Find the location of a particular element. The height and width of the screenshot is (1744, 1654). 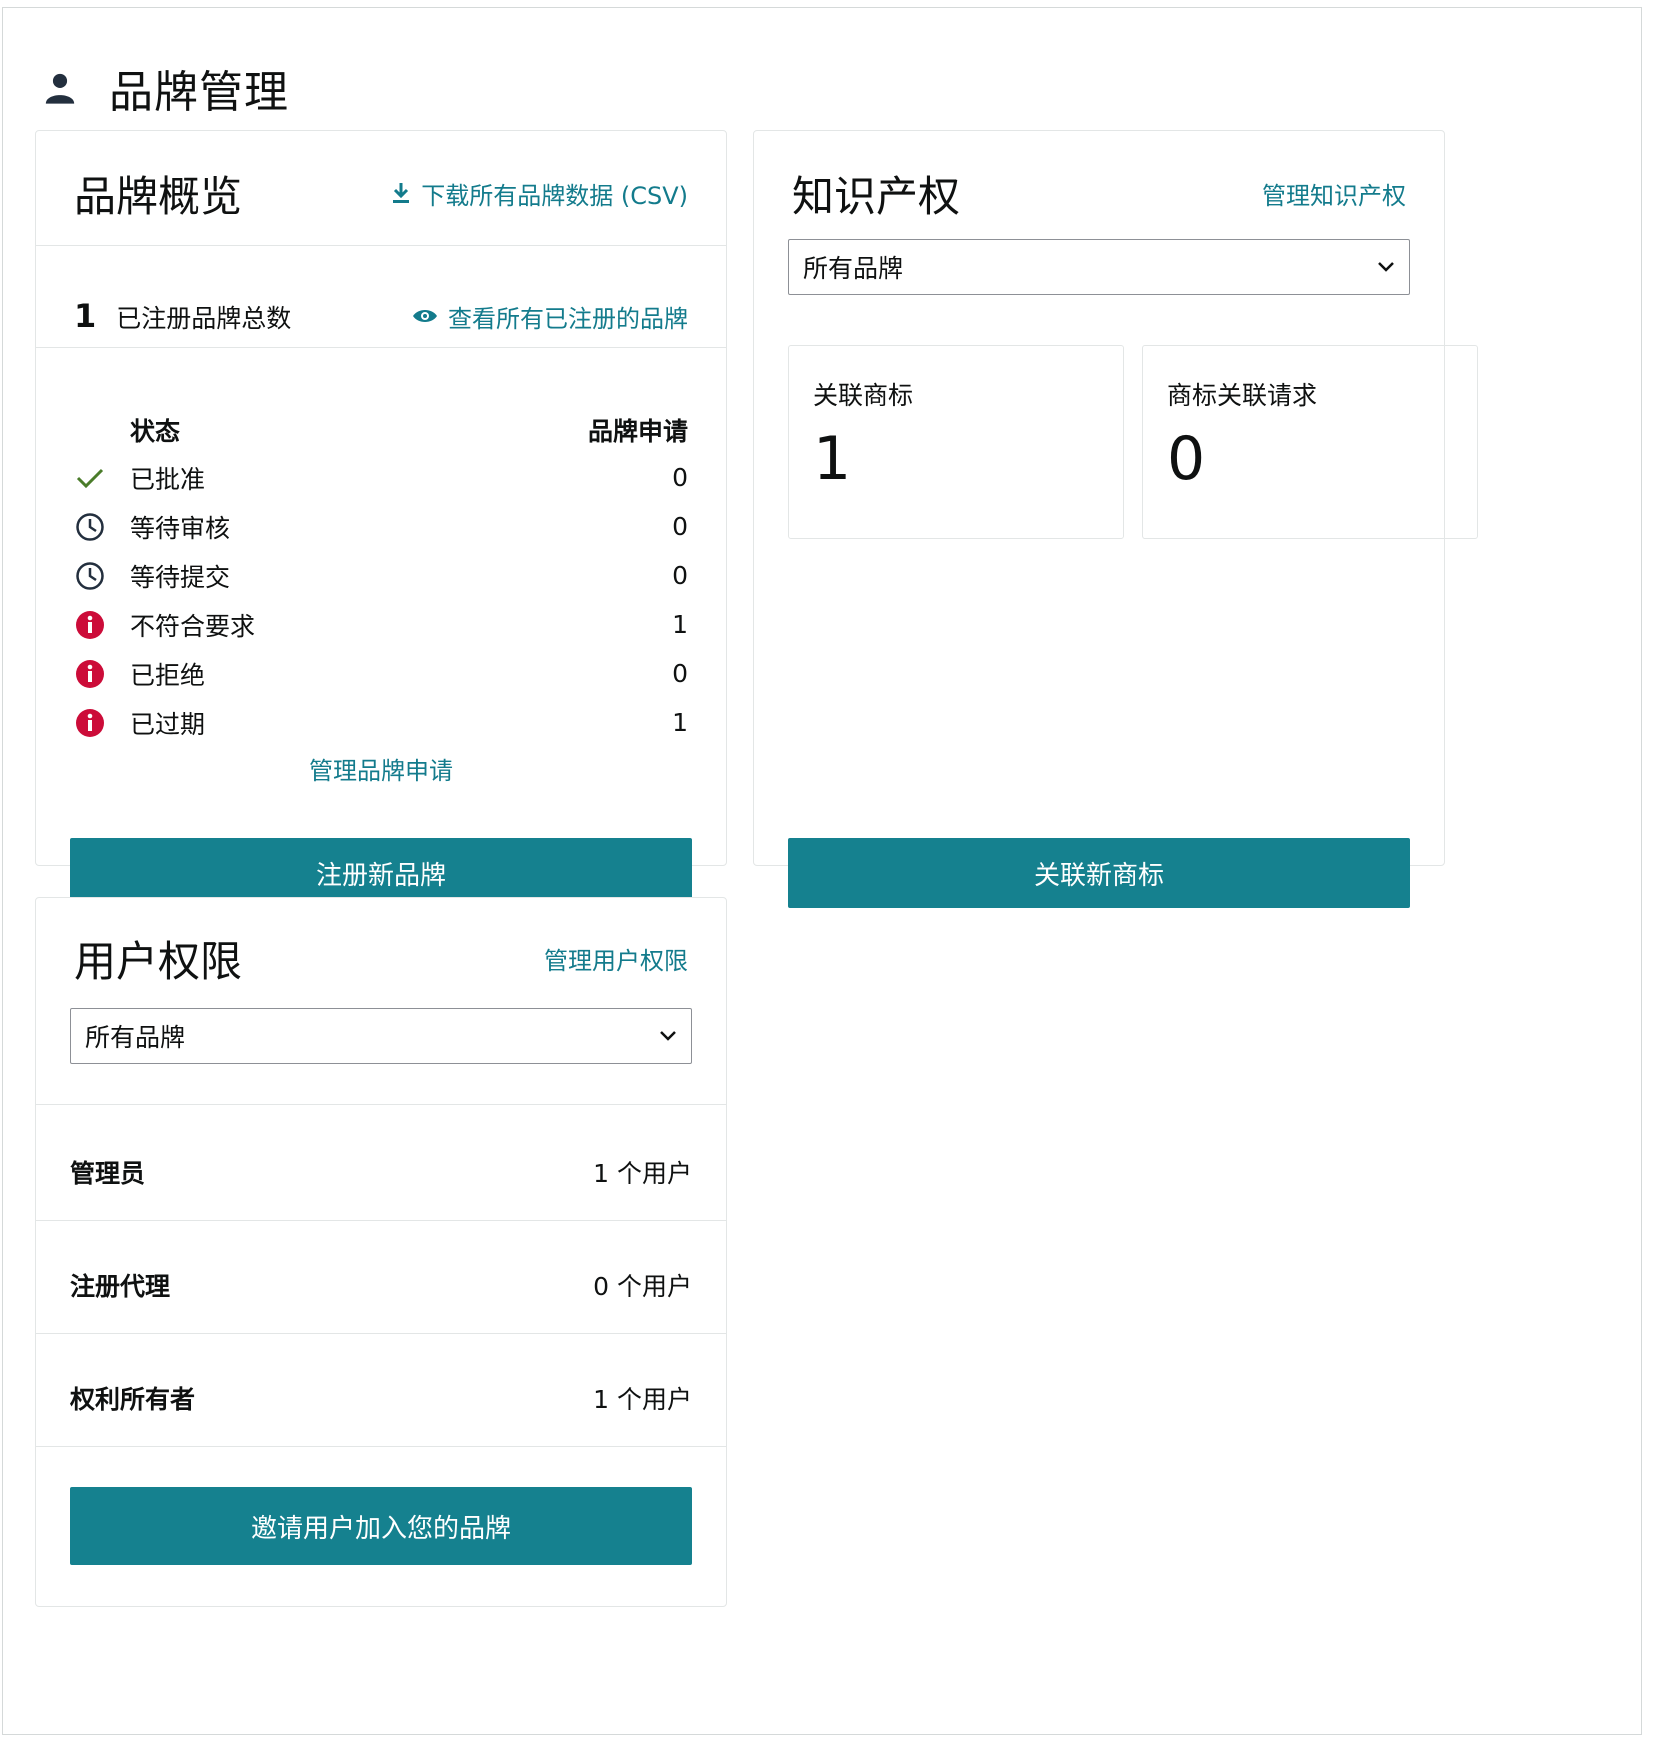

role-user-count: 0 个用户 is located at coordinates (642, 1286).